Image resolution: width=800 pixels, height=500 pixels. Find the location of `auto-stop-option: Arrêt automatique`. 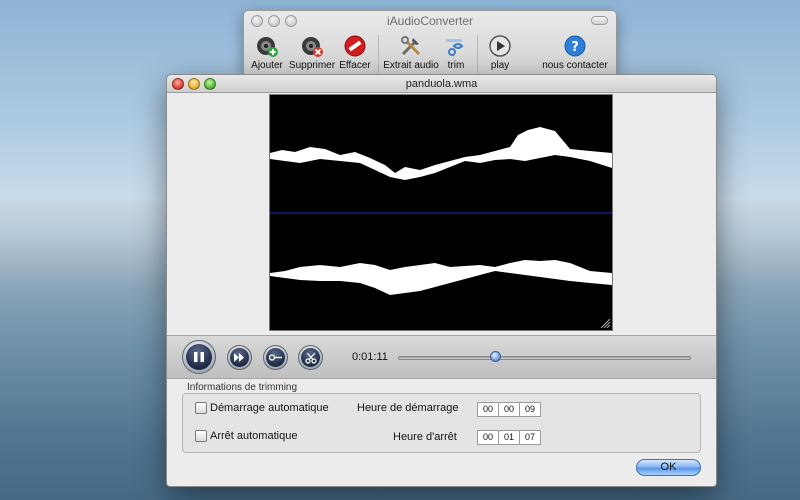

auto-stop-option: Arrêt automatique is located at coordinates (246, 436).